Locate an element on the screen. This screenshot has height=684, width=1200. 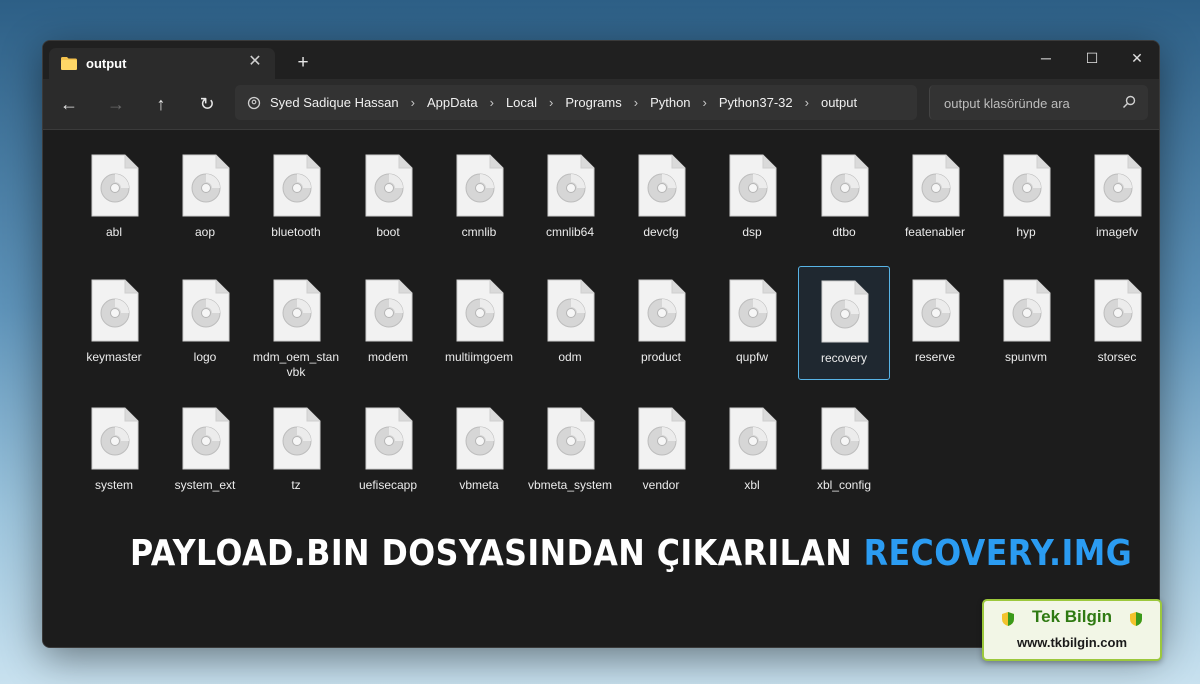
file-name: system_ext is located at coordinates (205, 485).